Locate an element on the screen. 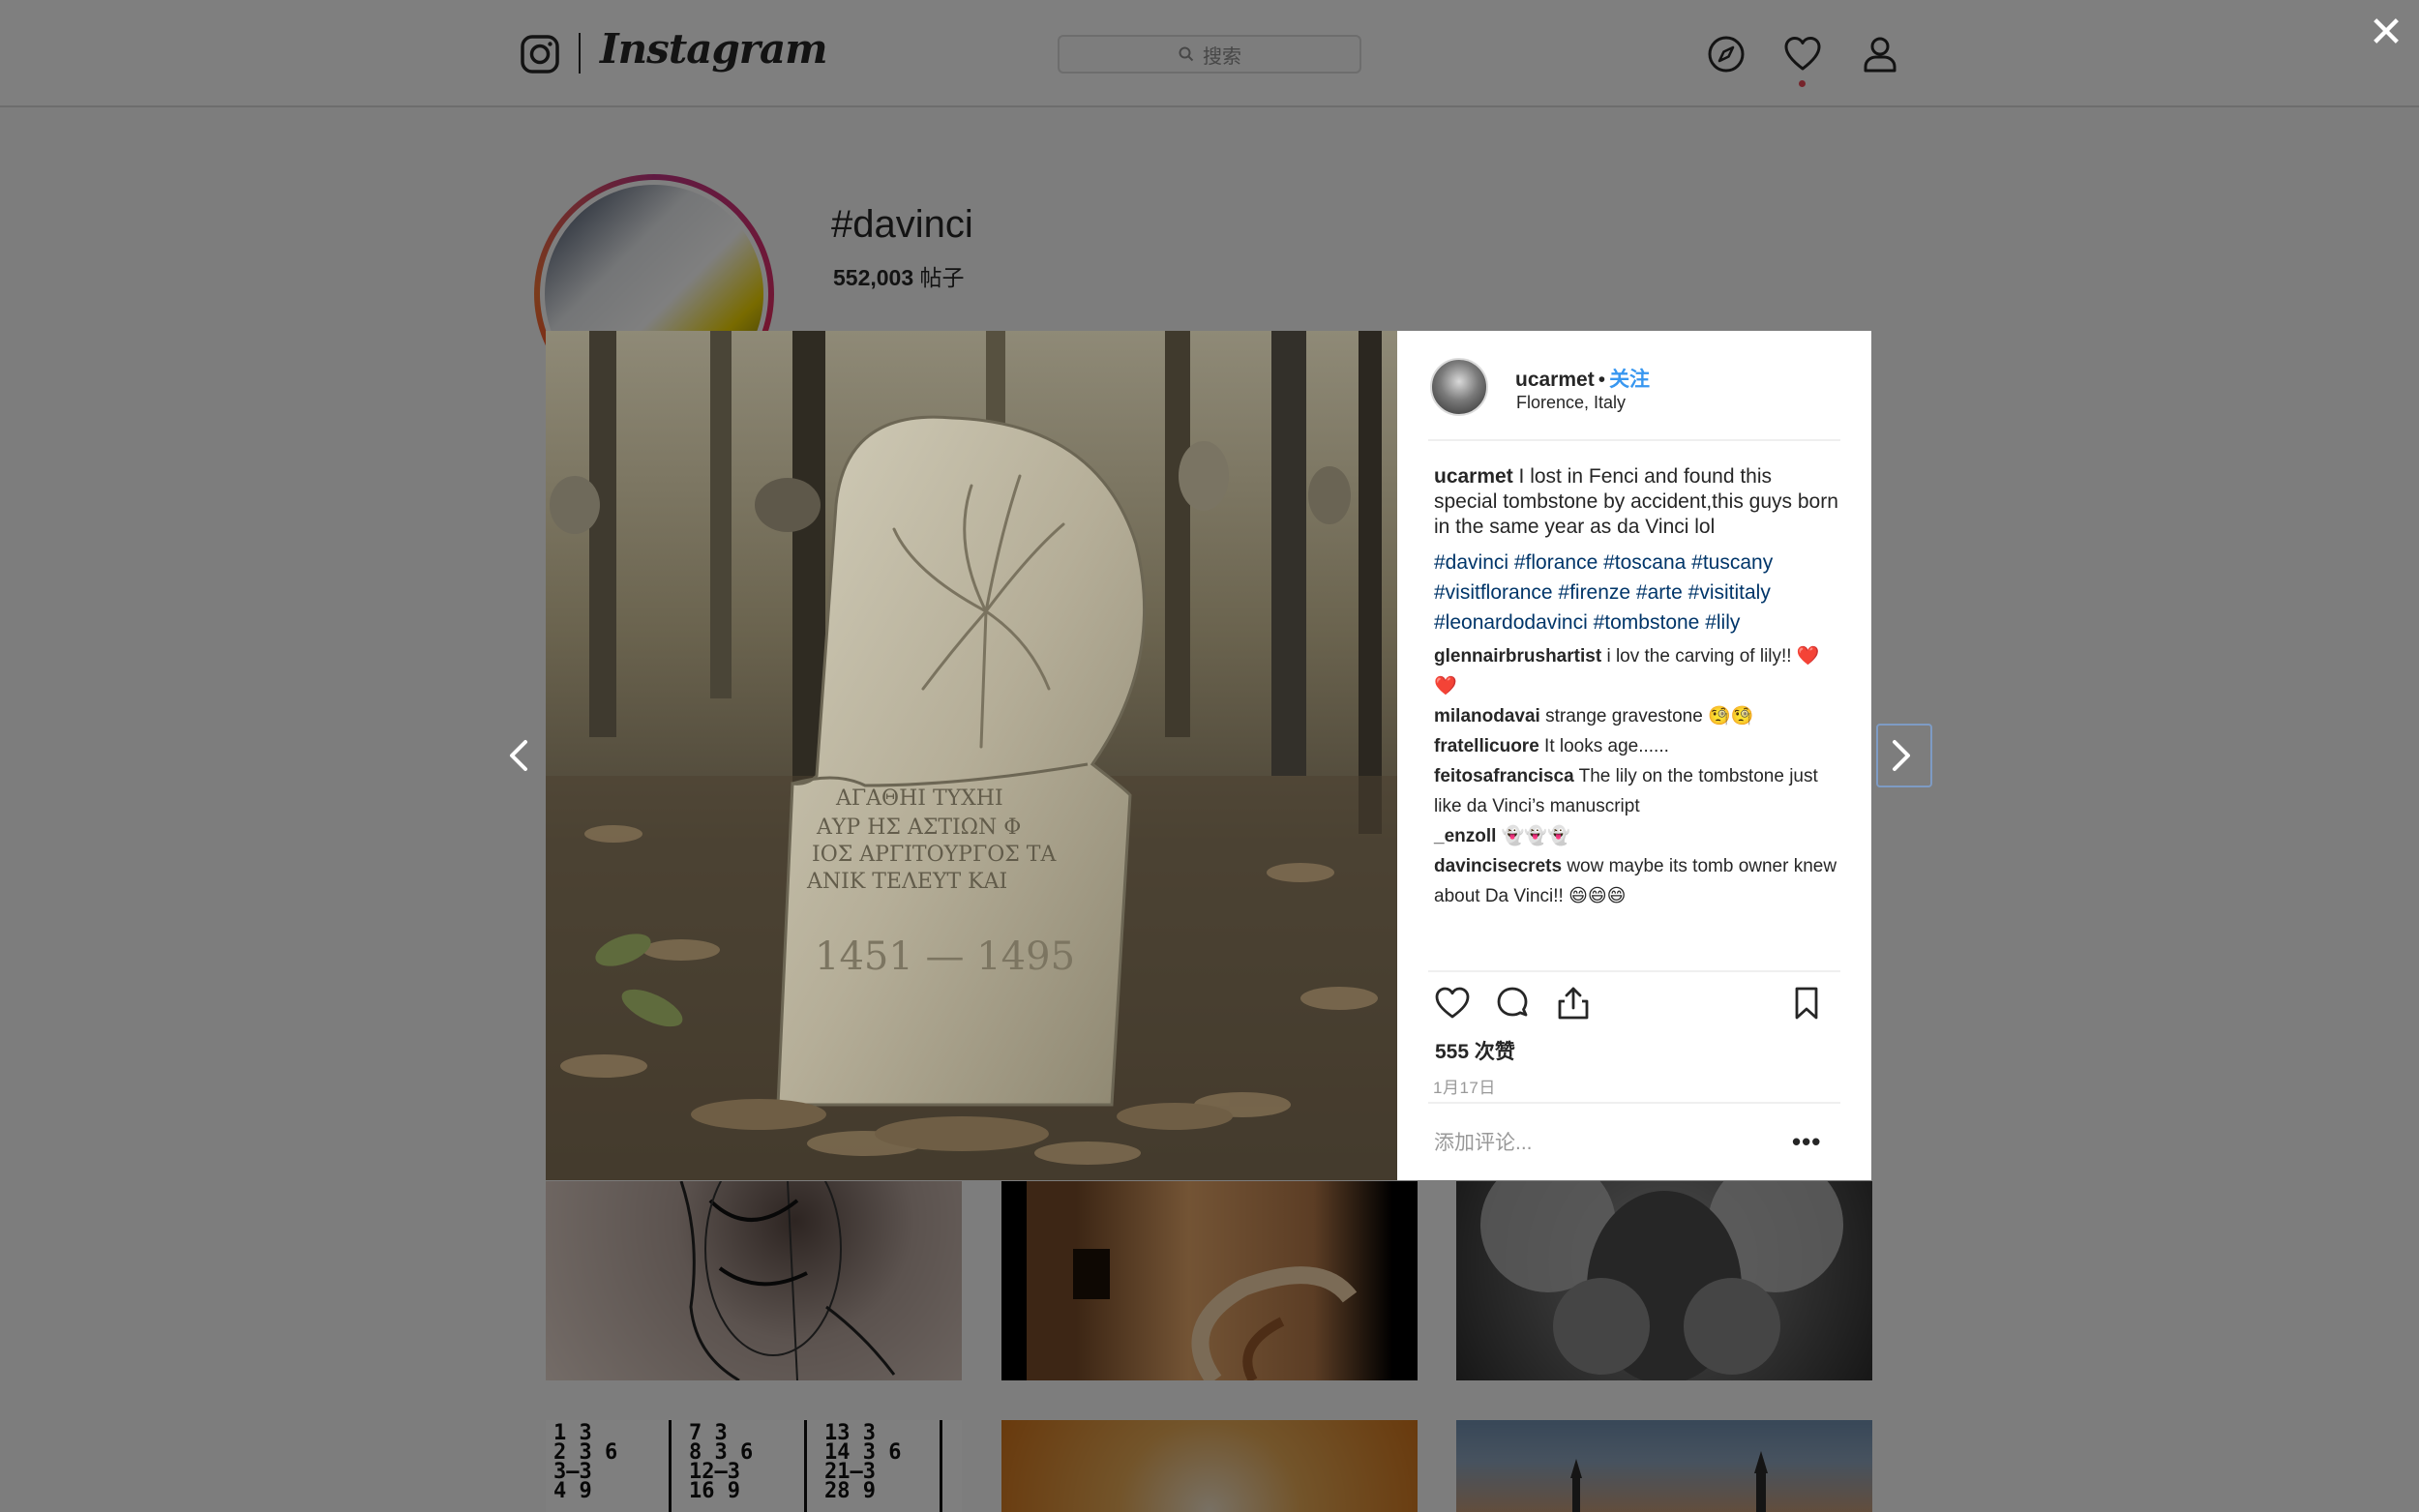 This screenshot has width=2419, height=1512. comment-username: fratellicuore is located at coordinates (1486, 746).